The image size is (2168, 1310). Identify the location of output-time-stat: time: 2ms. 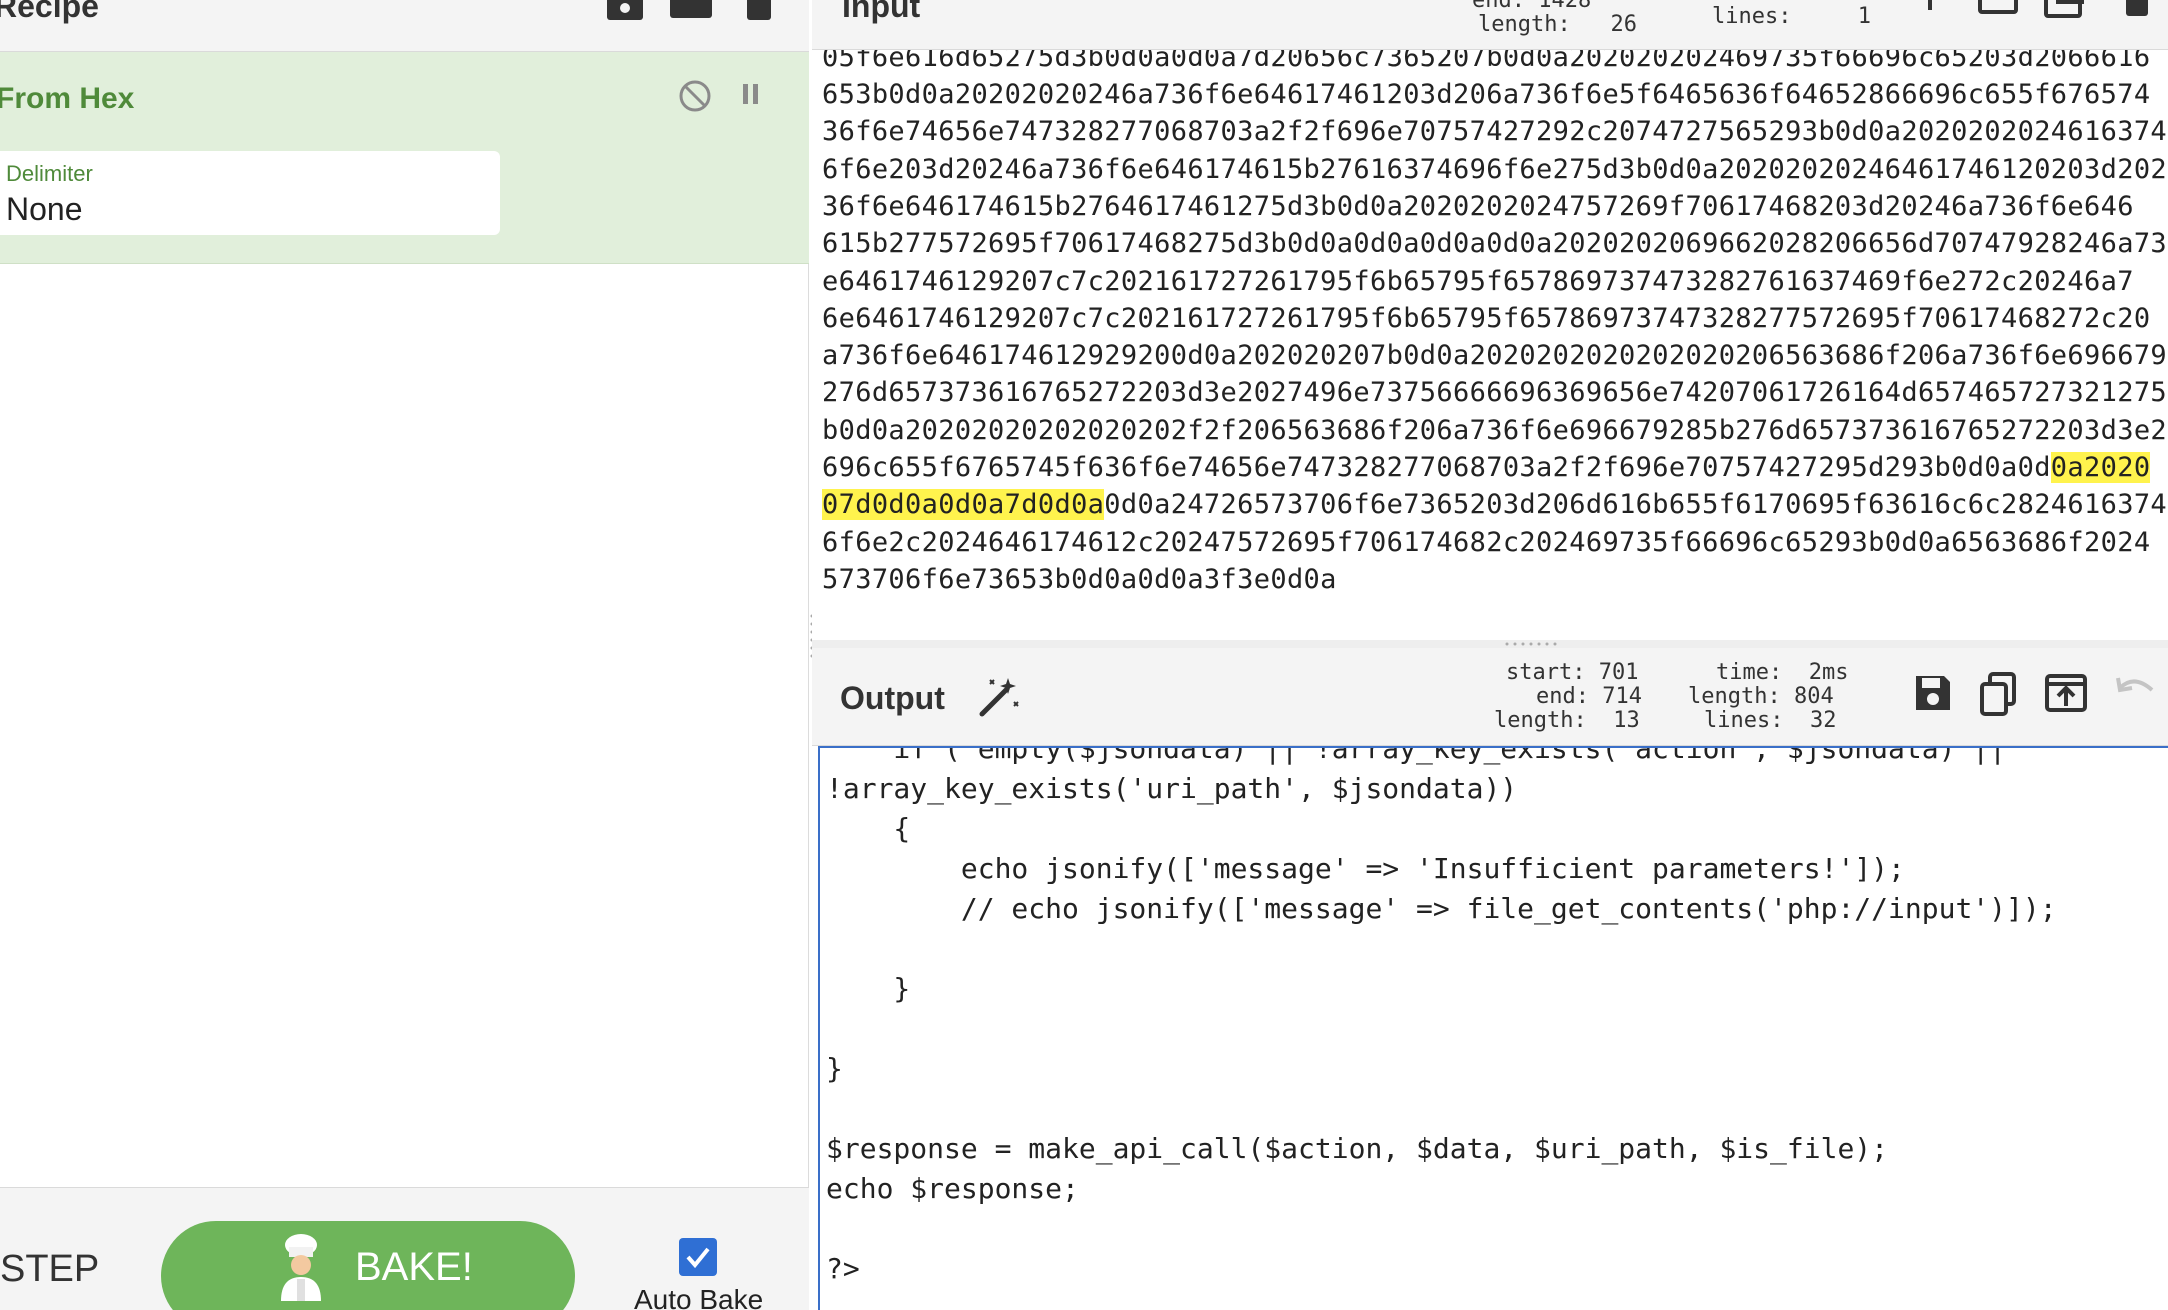
(1782, 672).